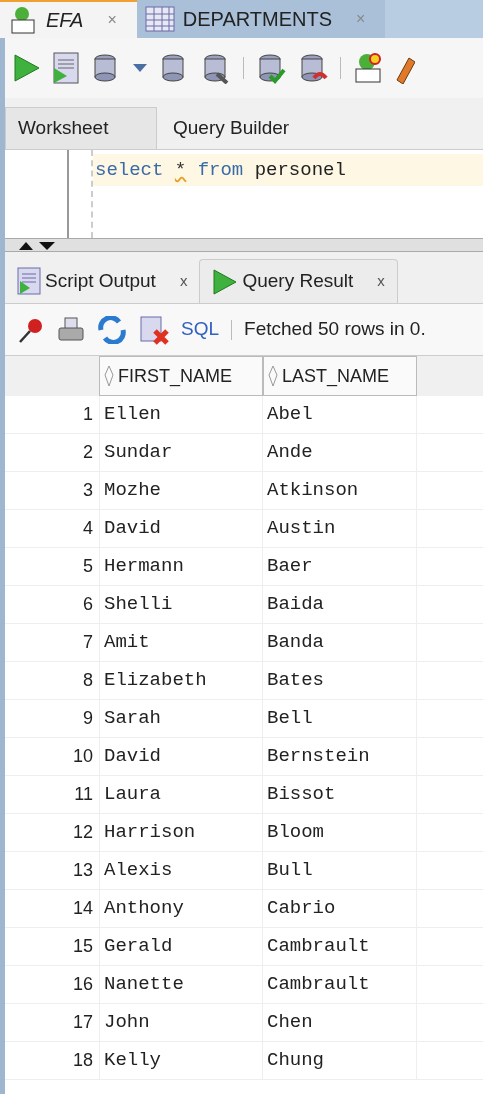 This screenshot has width=483, height=1094. Describe the element at coordinates (82, 832) in the screenshot. I see `row-number: 12` at that location.